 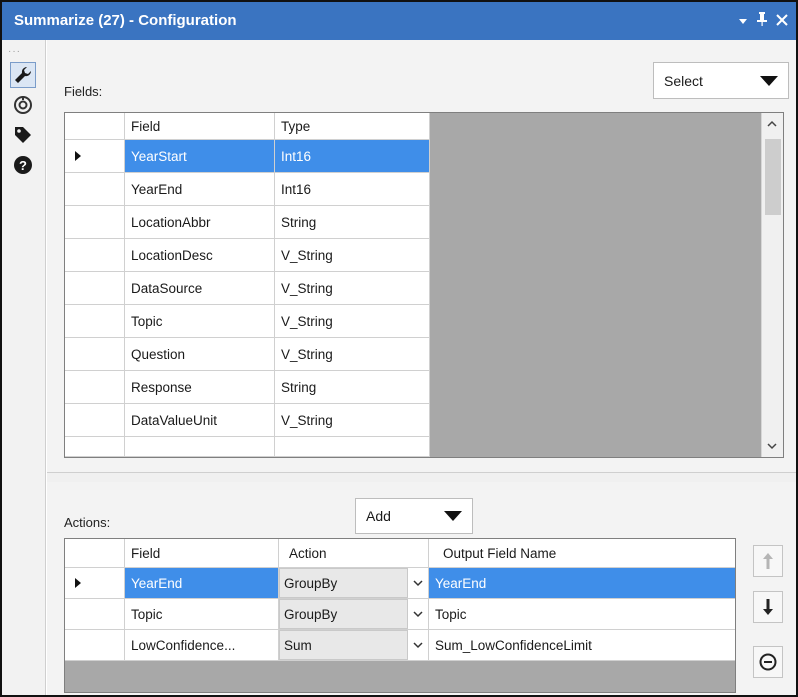 I want to click on fields-scrollbar, so click(x=772, y=285).